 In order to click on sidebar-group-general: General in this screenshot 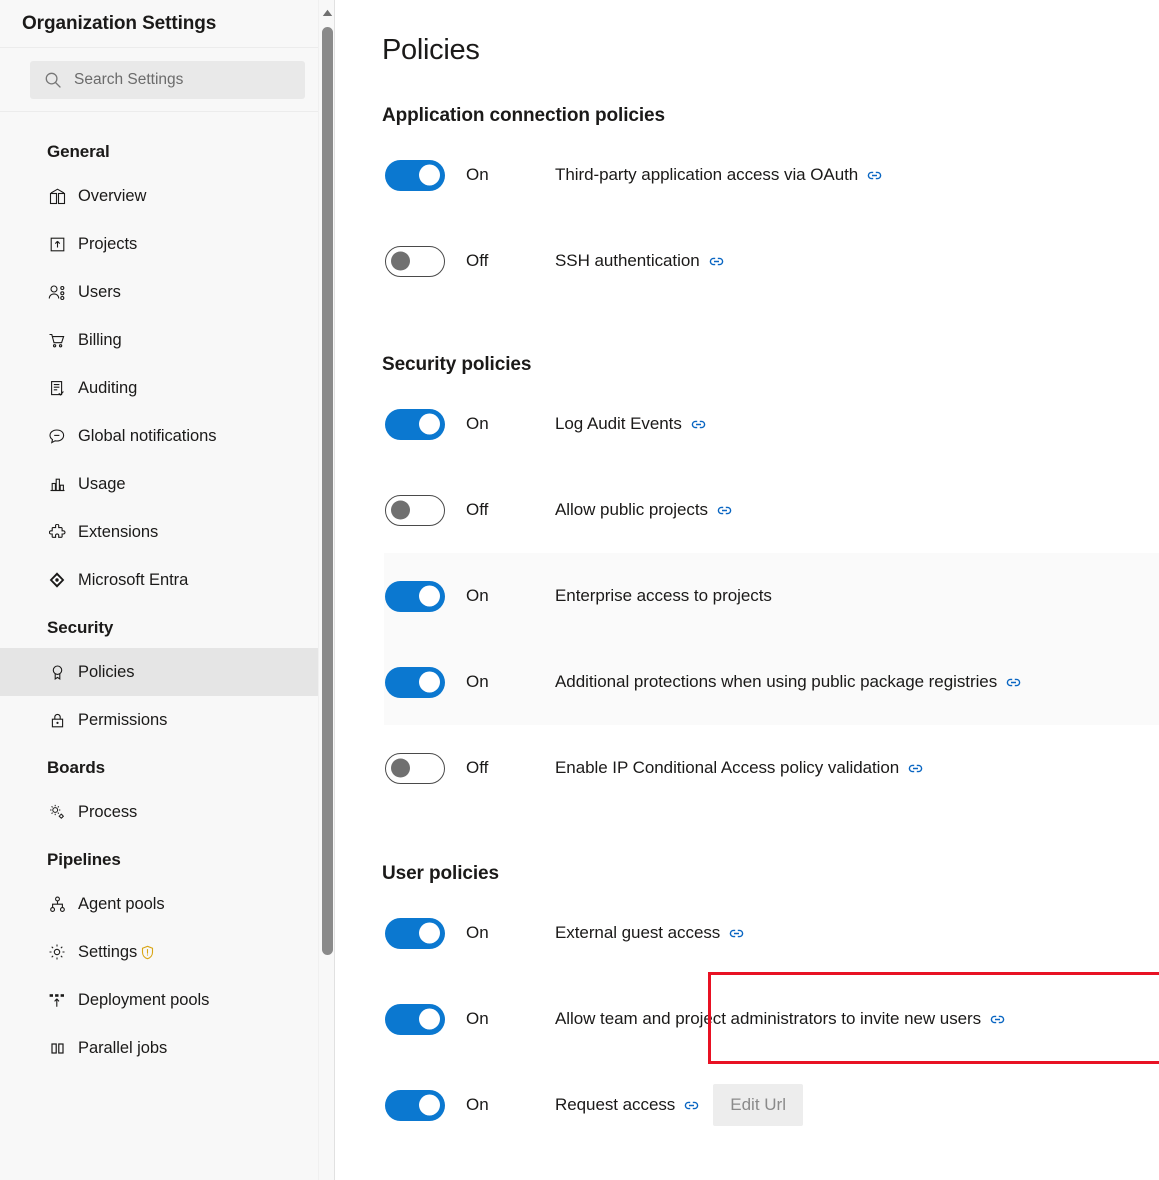, I will do `click(78, 151)`.